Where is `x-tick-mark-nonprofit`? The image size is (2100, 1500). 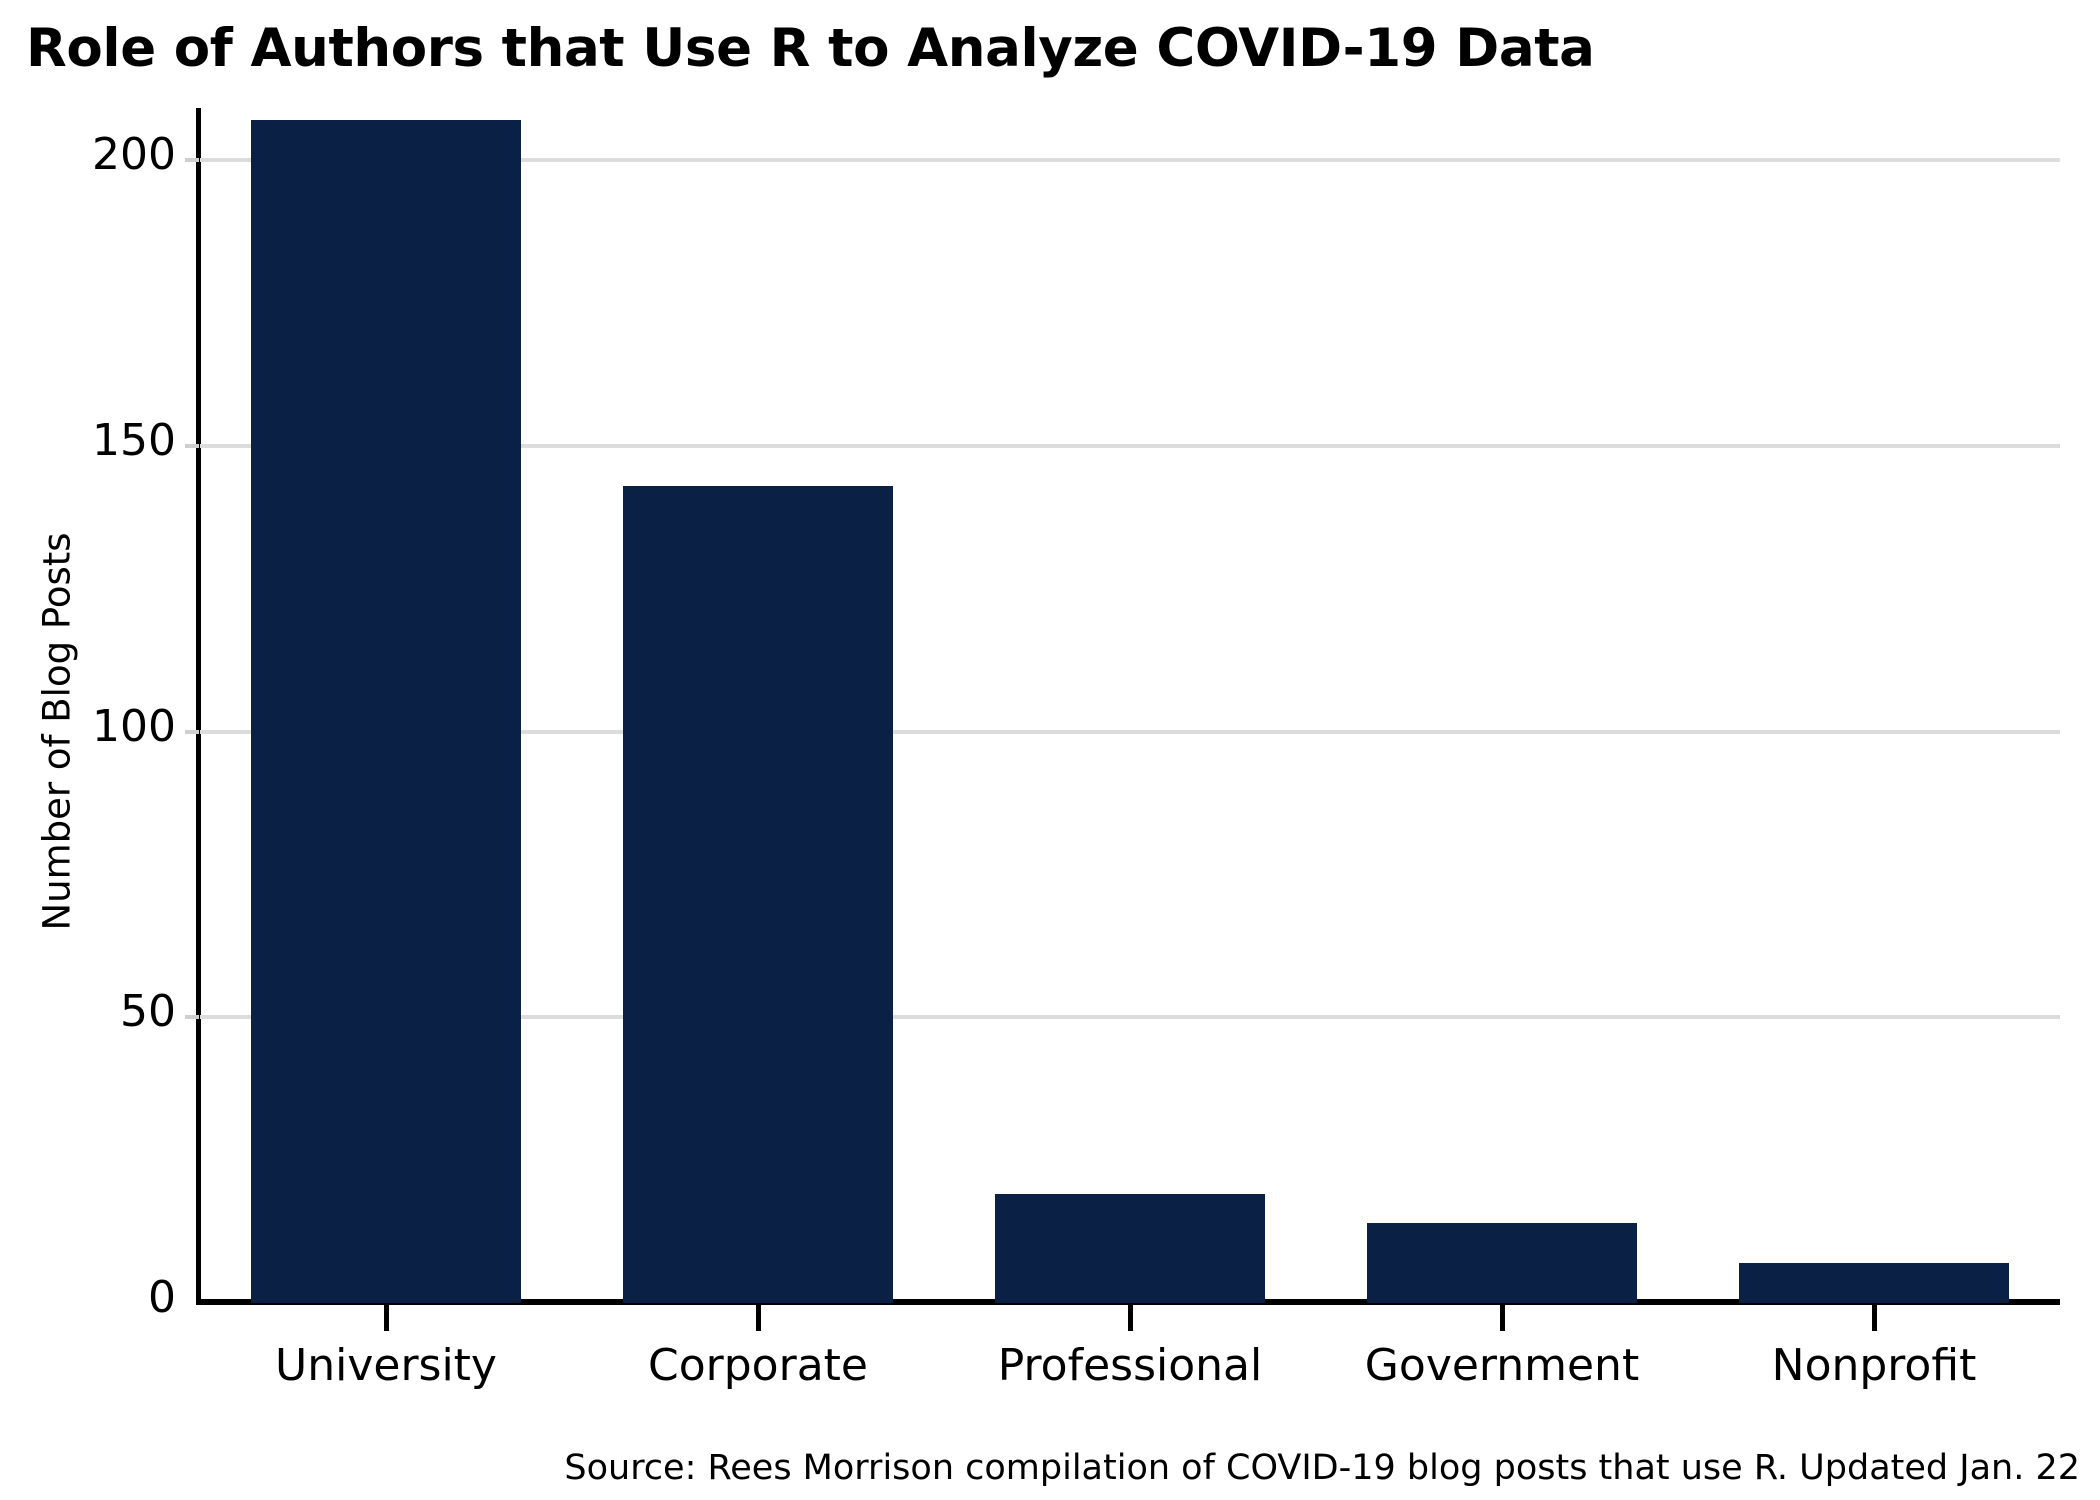 x-tick-mark-nonprofit is located at coordinates (1874, 1318).